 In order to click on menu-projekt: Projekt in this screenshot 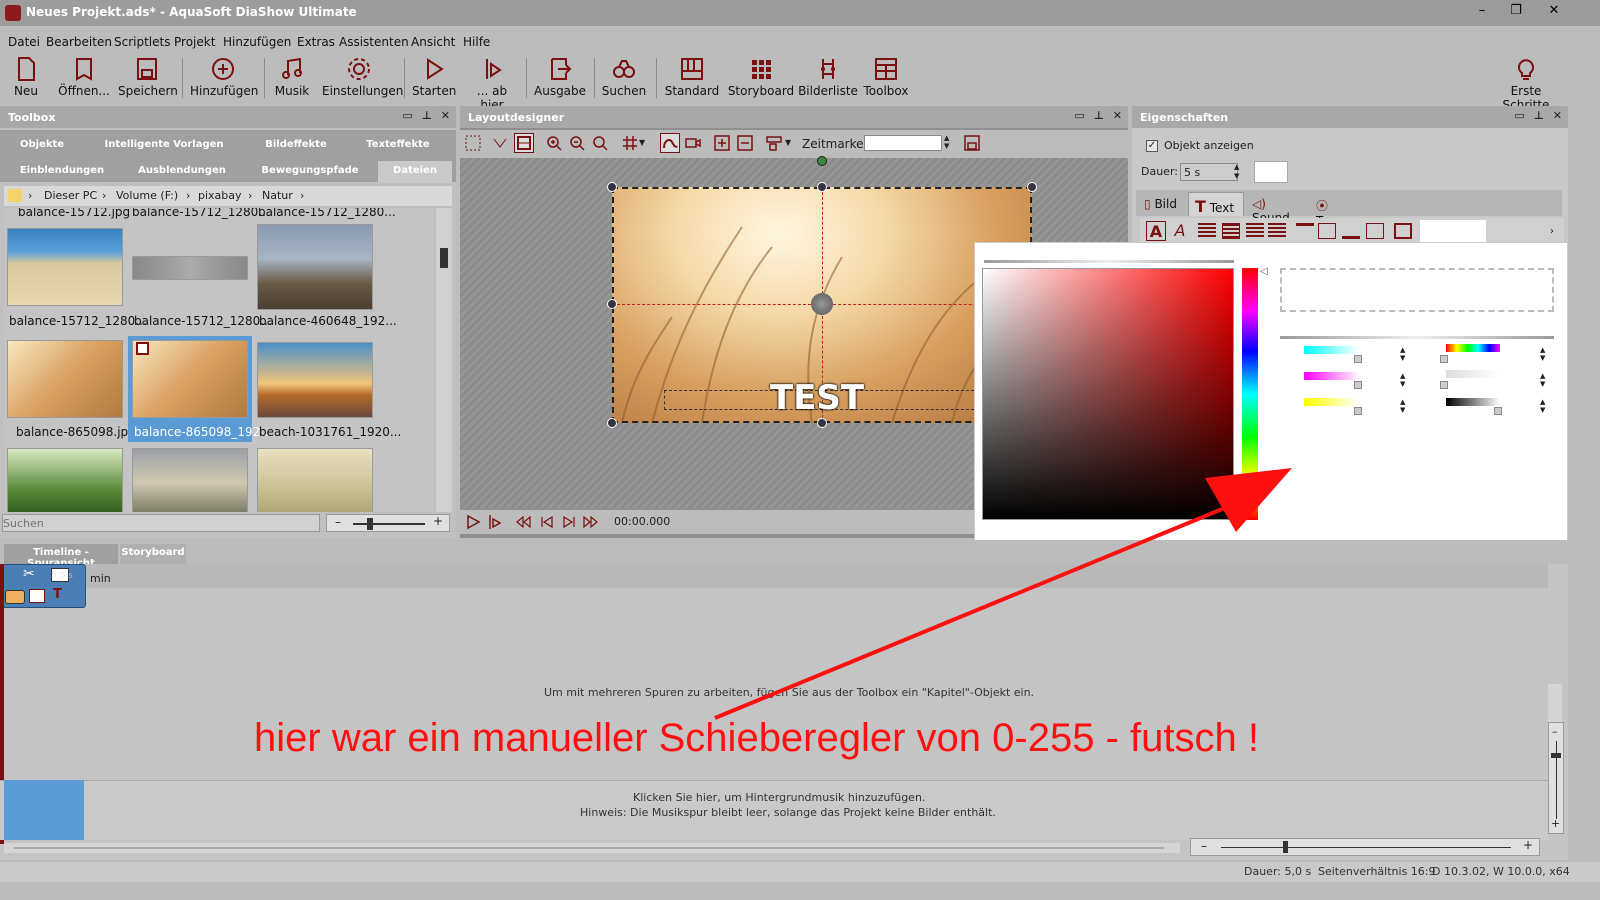, I will do `click(194, 42)`.